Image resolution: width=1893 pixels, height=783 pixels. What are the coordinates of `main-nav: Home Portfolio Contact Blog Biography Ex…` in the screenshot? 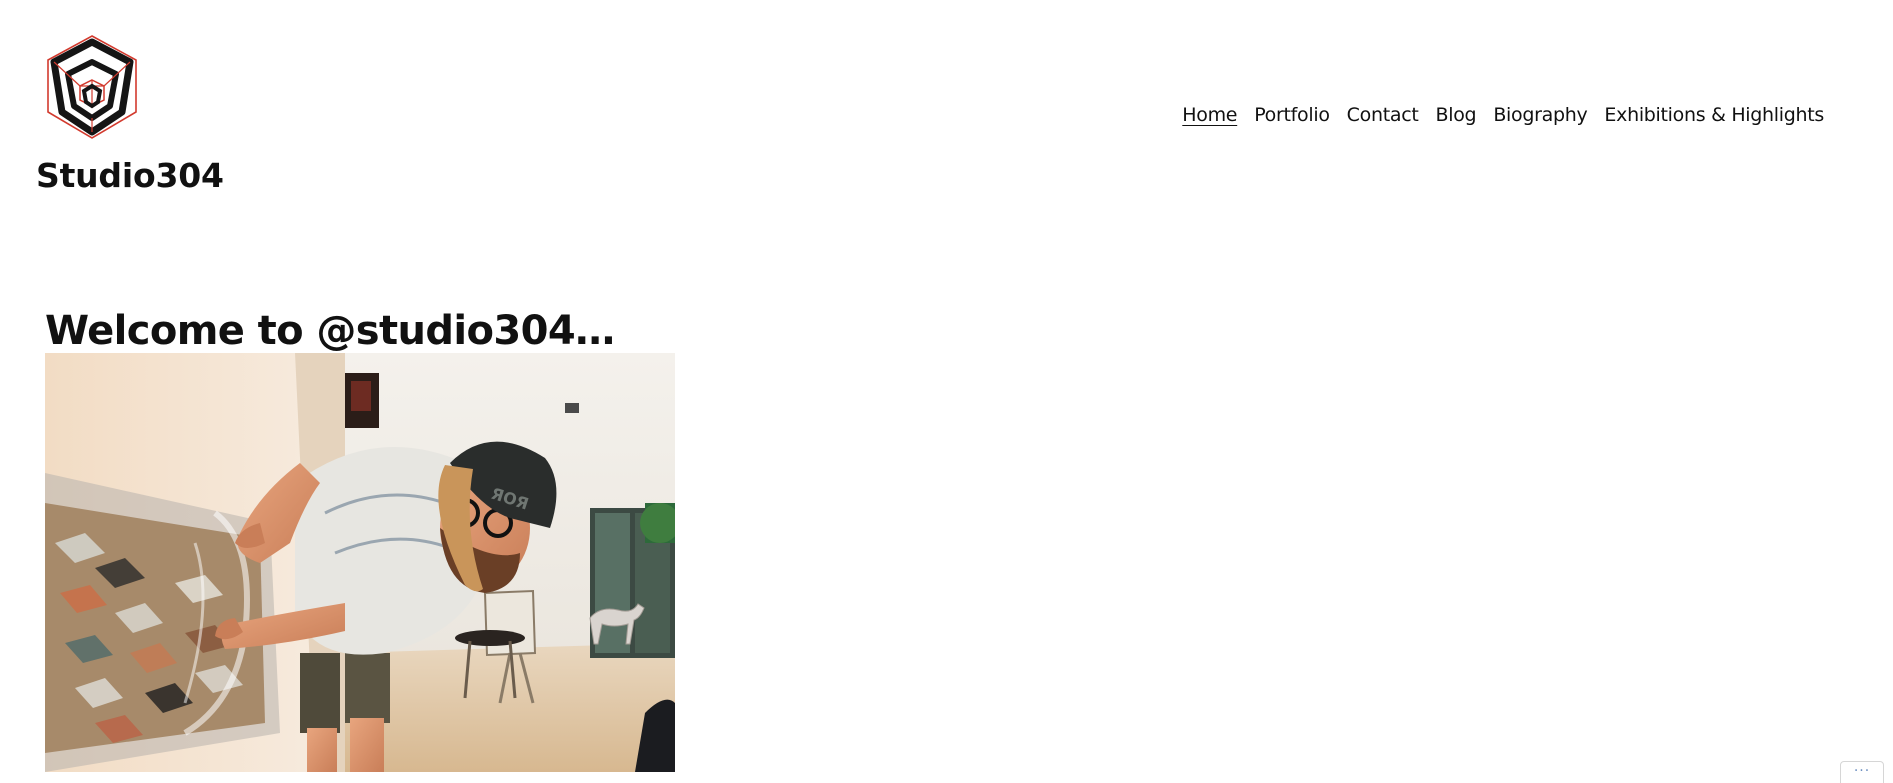 It's located at (1503, 115).